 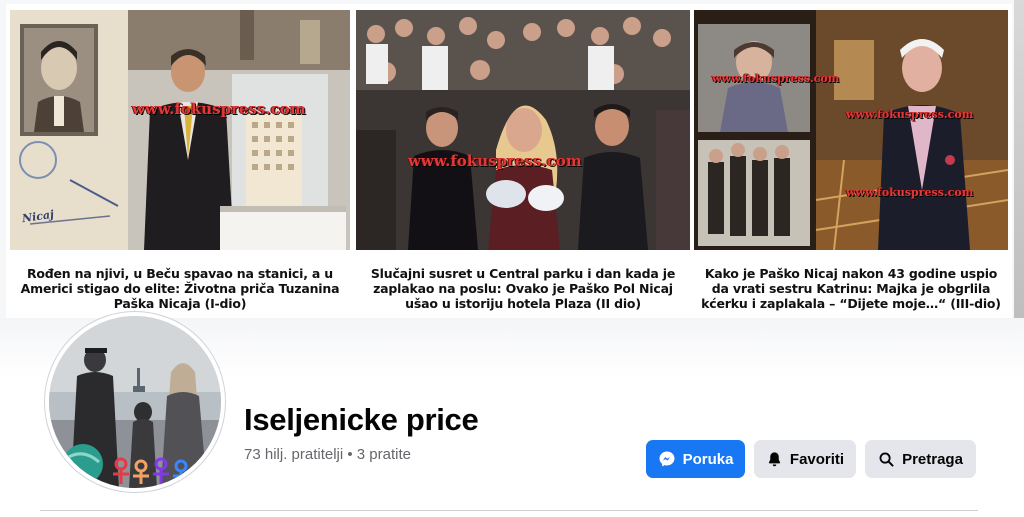 I want to click on favorites-button-label: Favoriti, so click(x=817, y=459).